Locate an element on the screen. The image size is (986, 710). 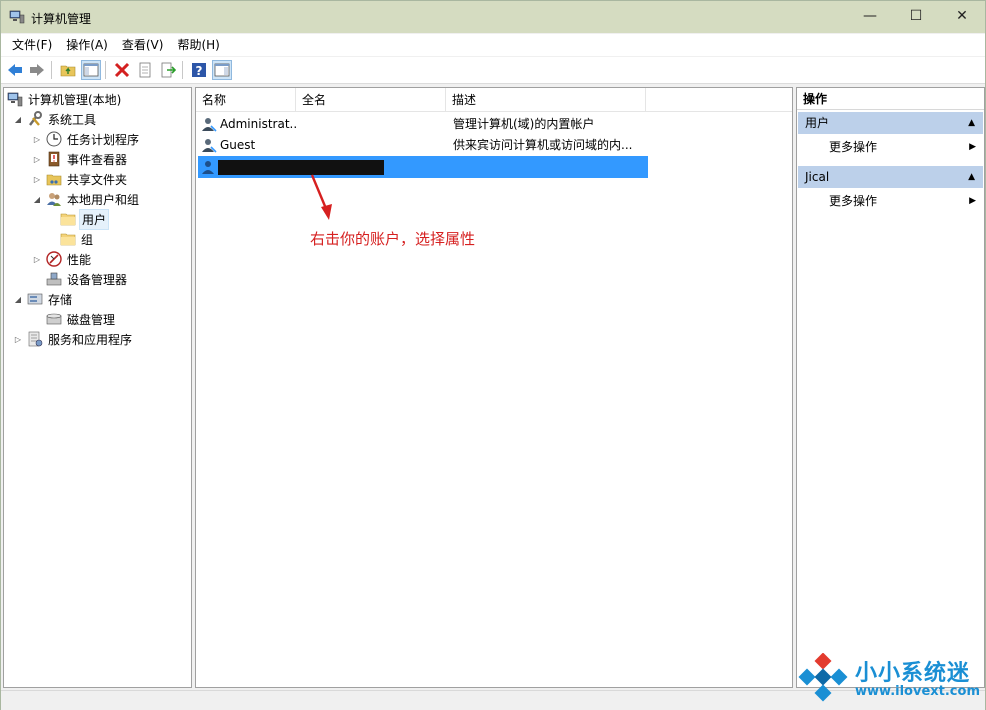
tree-item-device-manager: 设备管理器 is located at coordinates (87, 279).